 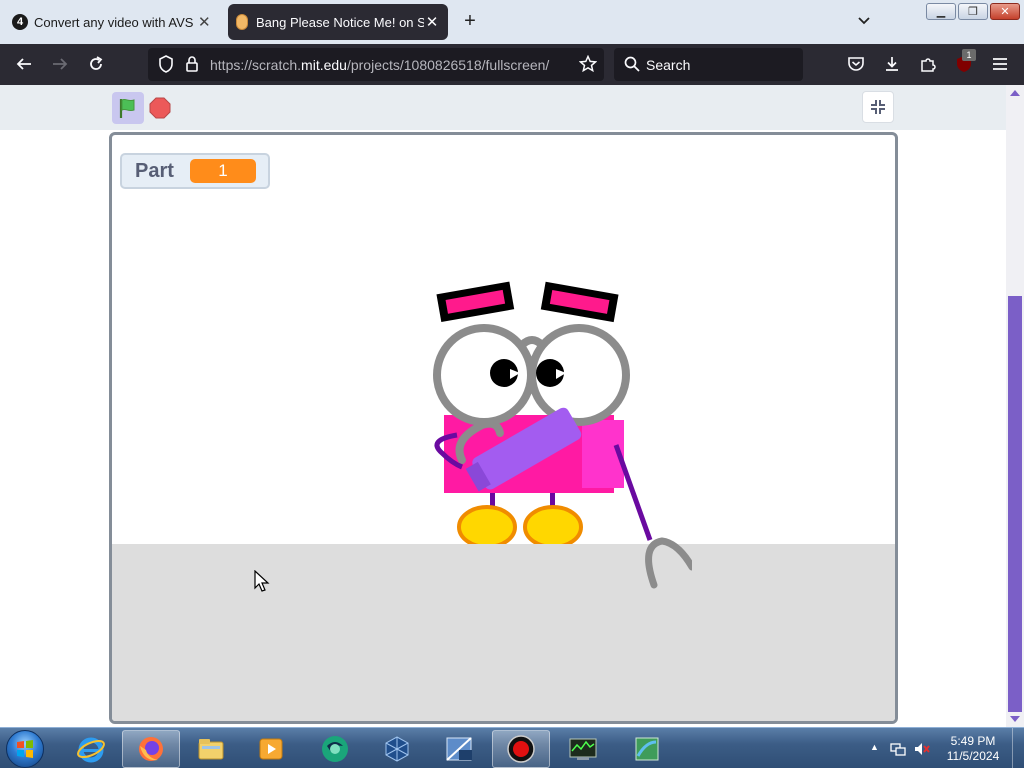 I want to click on volume-muted-icon, so click(x=922, y=749).